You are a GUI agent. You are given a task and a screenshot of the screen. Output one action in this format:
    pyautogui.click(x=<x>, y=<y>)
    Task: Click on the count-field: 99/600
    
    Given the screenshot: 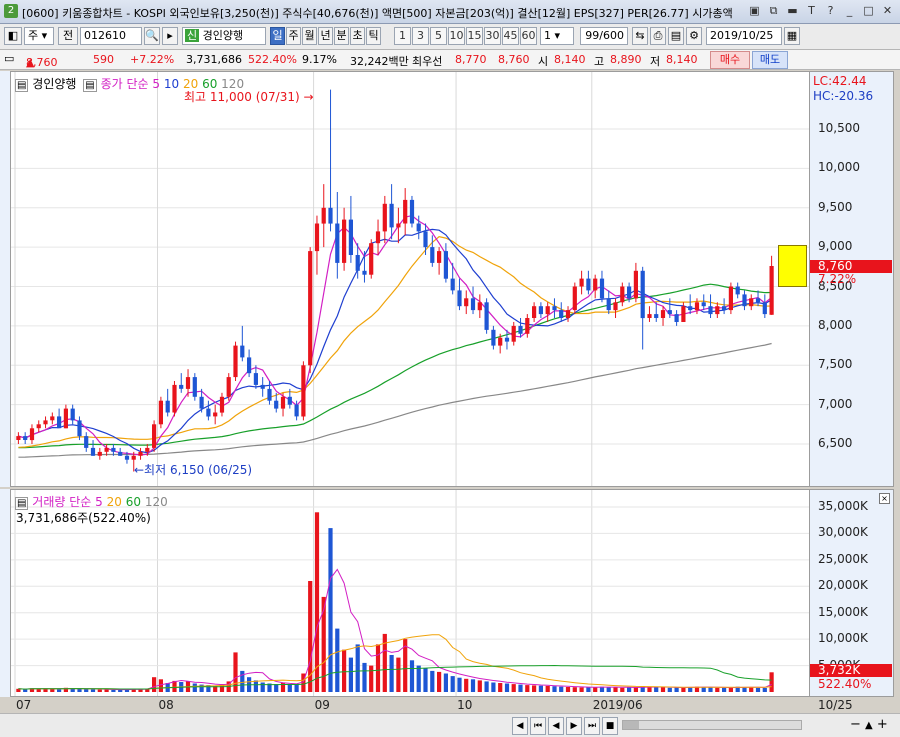 What is the action you would take?
    pyautogui.click(x=604, y=36)
    